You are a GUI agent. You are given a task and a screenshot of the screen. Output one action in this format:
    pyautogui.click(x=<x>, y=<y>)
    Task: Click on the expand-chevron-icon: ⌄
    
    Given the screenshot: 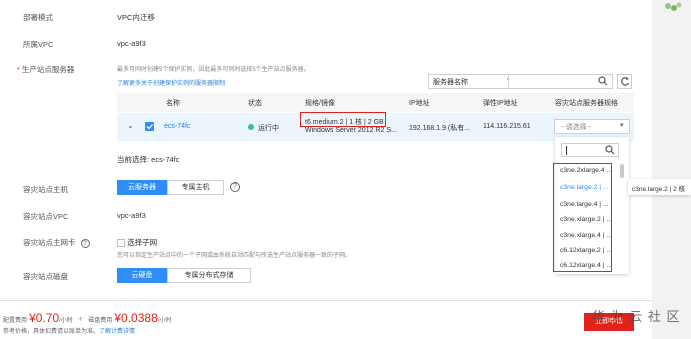 What is the action you would take?
    pyautogui.click(x=130, y=125)
    